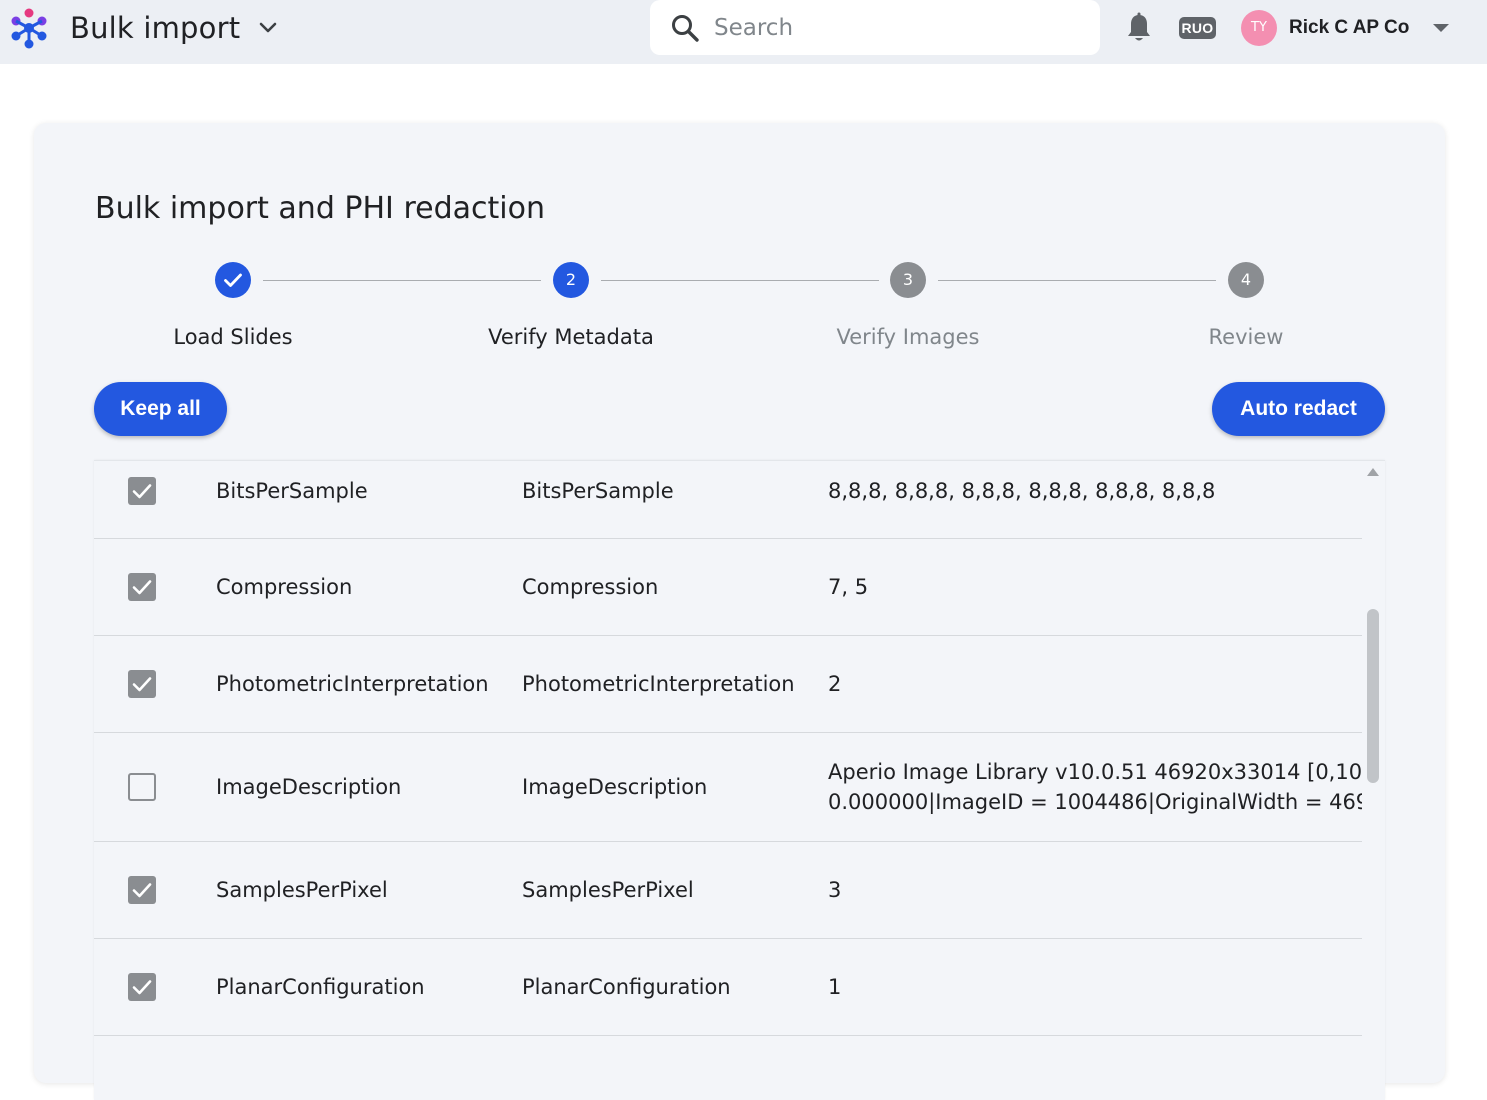 Image resolution: width=1487 pixels, height=1100 pixels. What do you see at coordinates (1246, 337) in the screenshot?
I see `step-label-review: Review` at bounding box center [1246, 337].